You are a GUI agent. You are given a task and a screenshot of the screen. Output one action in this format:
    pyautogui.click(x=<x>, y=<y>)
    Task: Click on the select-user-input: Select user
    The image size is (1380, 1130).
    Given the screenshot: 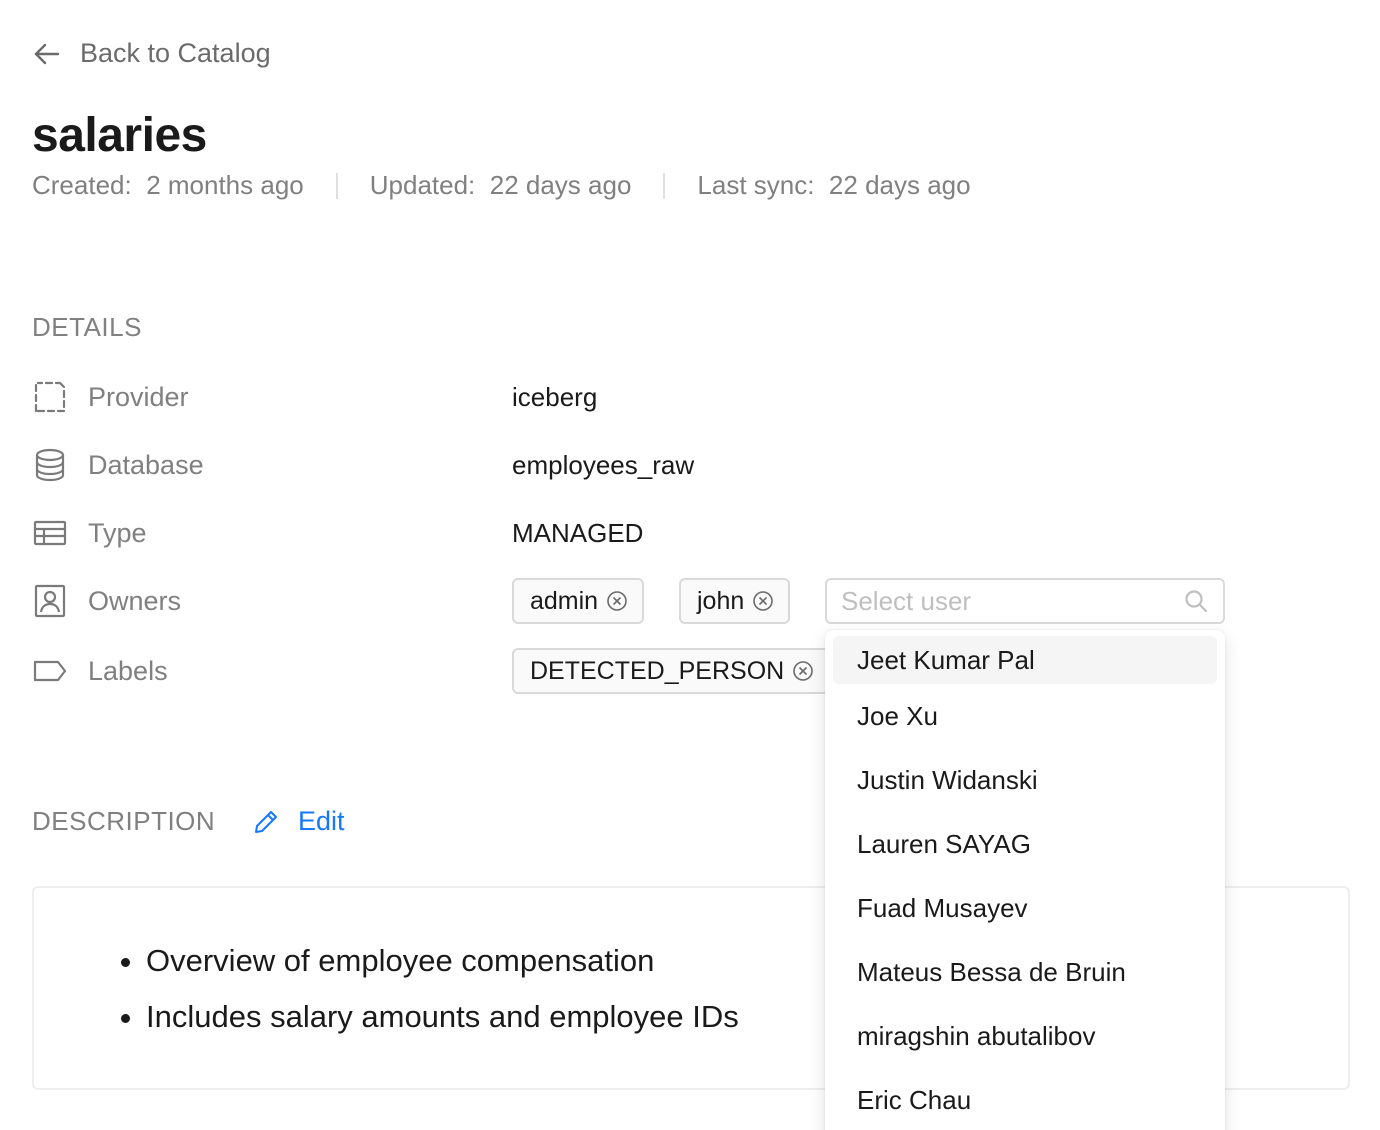 What is the action you would take?
    pyautogui.click(x=1025, y=601)
    